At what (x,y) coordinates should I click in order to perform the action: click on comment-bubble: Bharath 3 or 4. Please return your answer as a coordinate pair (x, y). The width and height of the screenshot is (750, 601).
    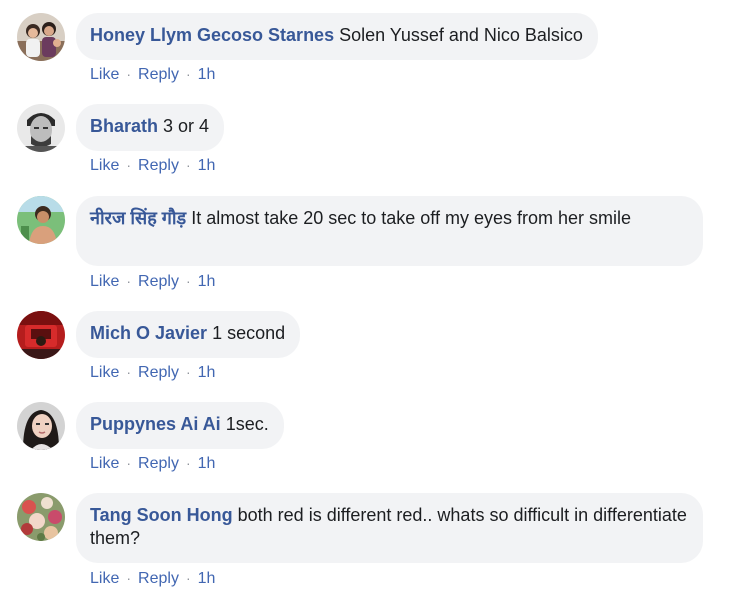
    Looking at the image, I should click on (150, 127).